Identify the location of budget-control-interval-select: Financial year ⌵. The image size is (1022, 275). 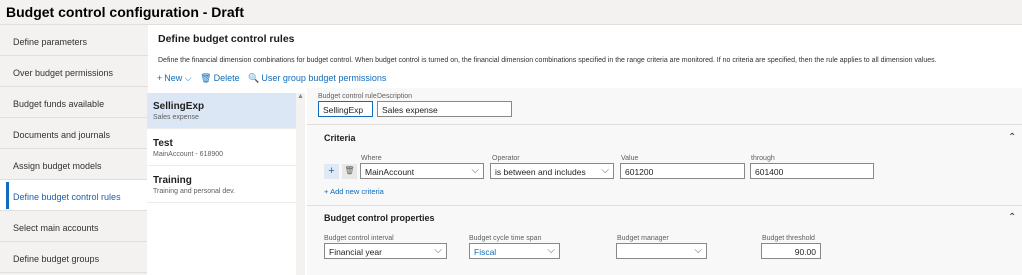
(385, 251).